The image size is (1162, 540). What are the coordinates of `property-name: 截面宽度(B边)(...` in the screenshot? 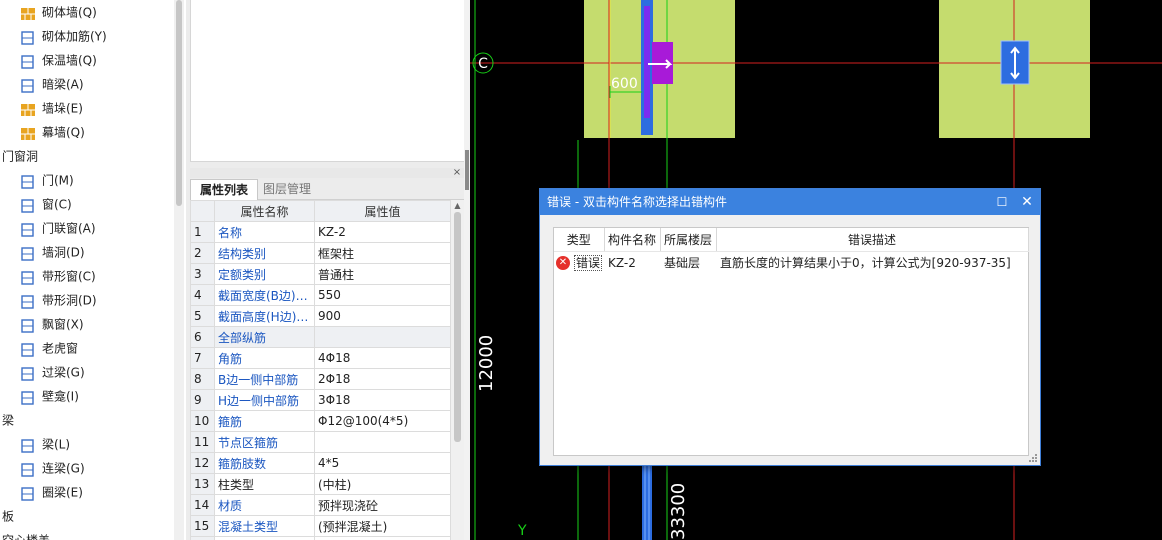 It's located at (264, 295).